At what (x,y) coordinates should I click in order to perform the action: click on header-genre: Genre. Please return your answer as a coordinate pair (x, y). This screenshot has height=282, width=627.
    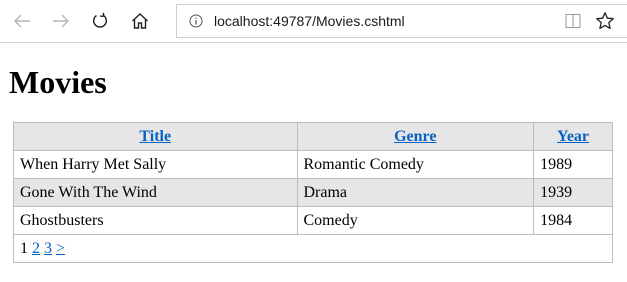
    Looking at the image, I should click on (415, 136).